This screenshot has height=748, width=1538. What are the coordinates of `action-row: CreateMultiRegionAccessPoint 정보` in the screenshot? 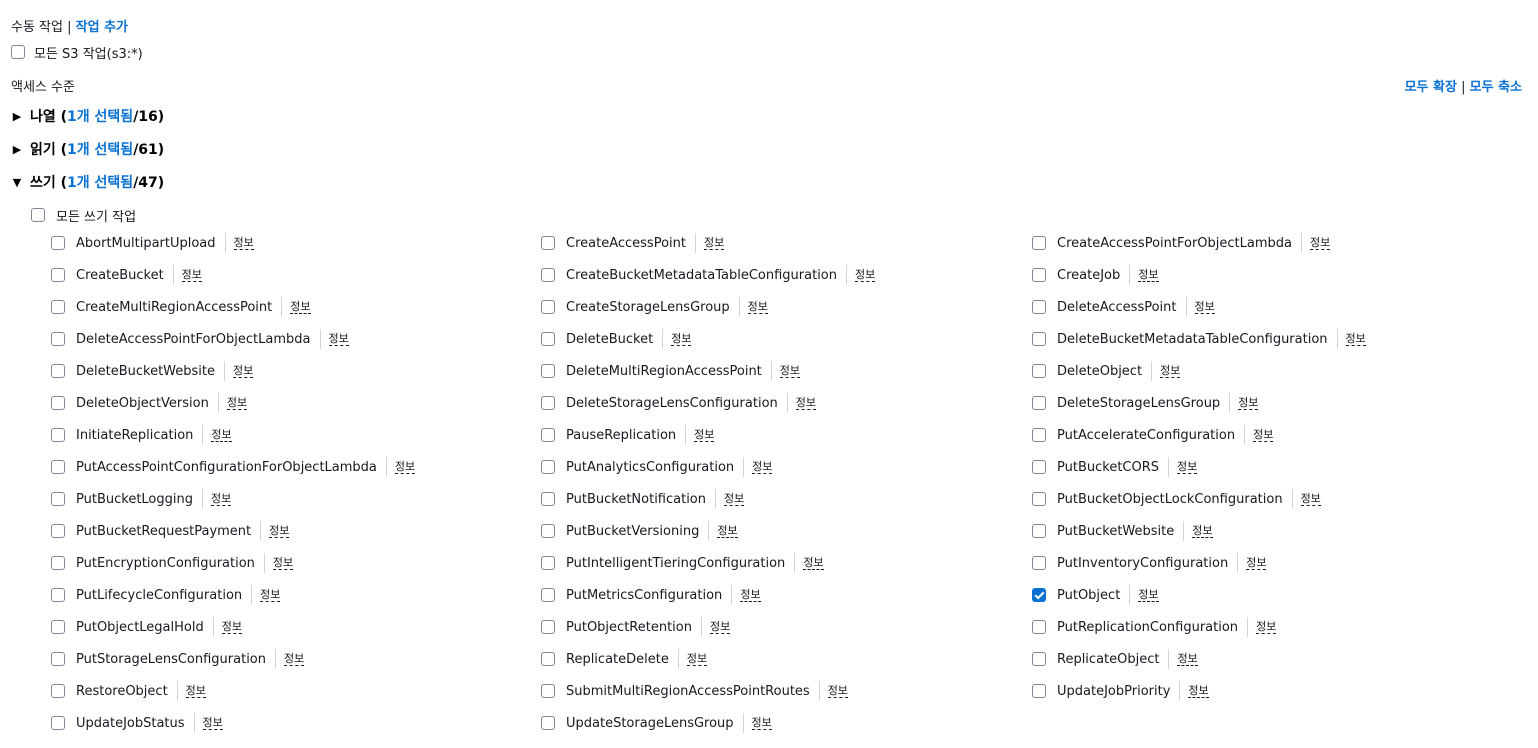 It's located at (181, 307).